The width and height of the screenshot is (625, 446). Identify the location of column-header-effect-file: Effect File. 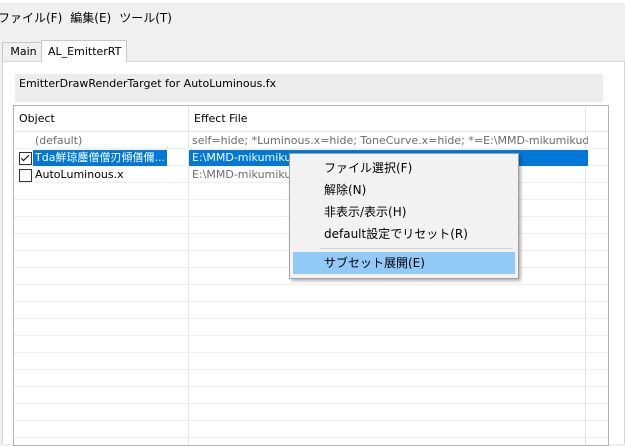
(387, 118).